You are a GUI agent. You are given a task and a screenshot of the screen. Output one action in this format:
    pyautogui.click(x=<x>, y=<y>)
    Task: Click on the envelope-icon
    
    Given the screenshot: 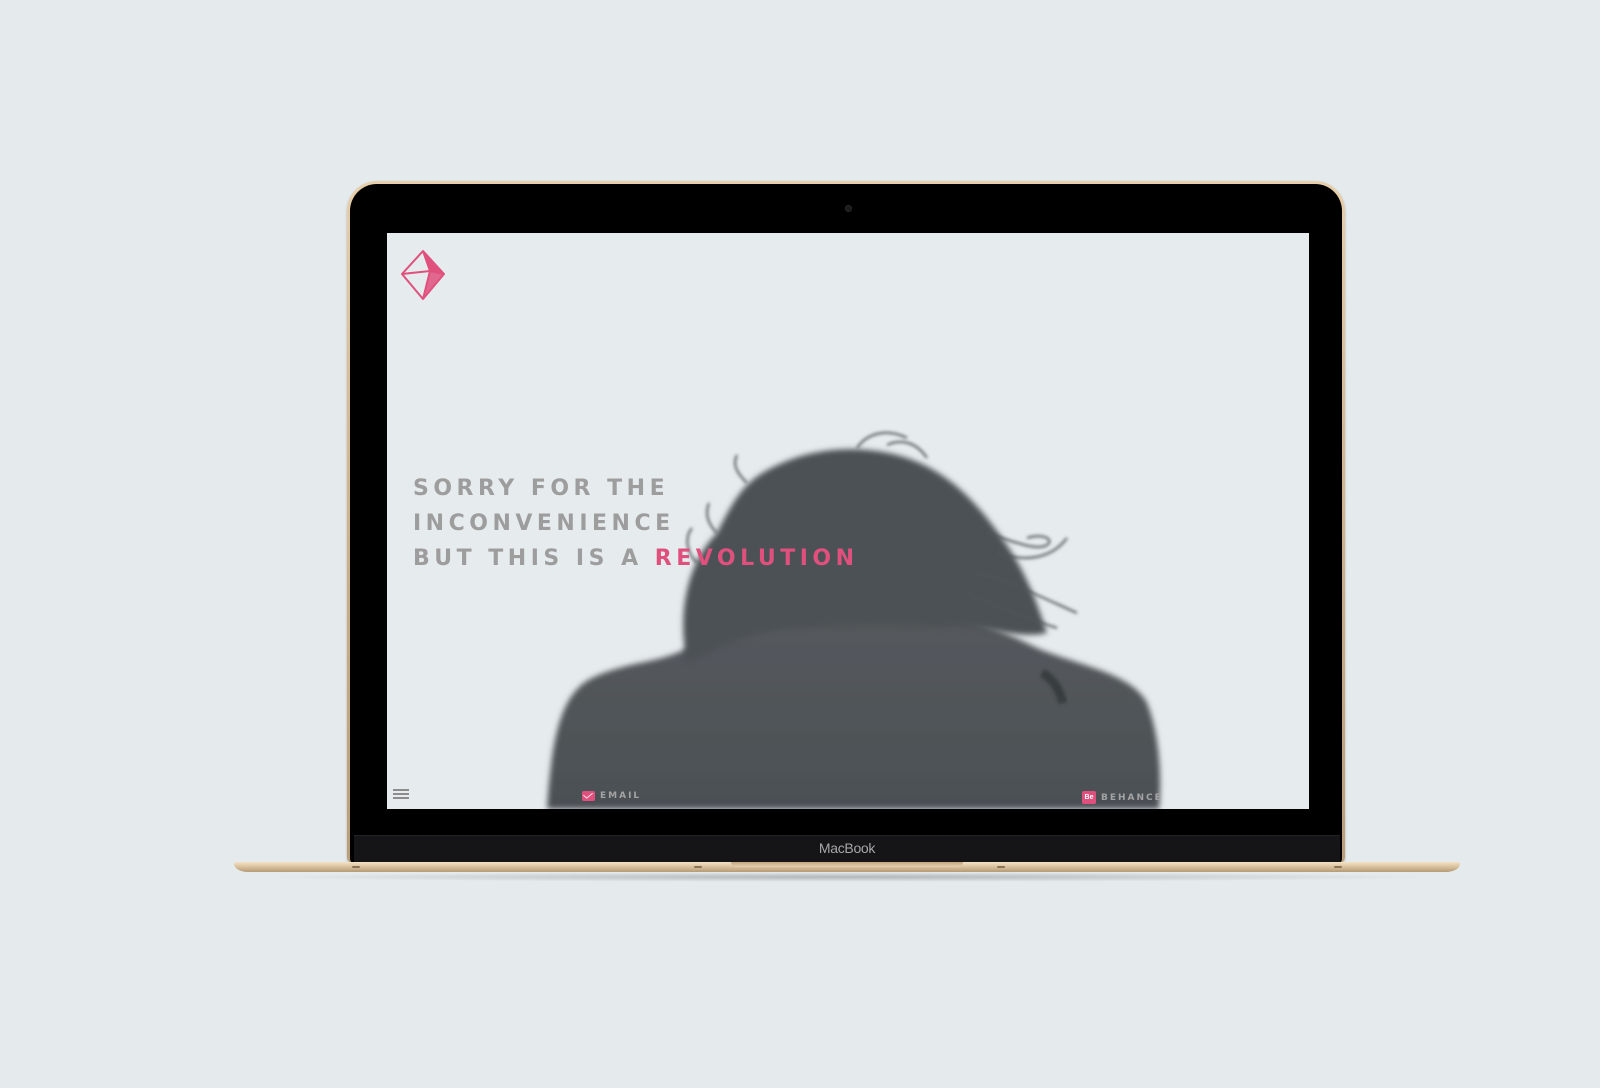 What is the action you would take?
    pyautogui.click(x=588, y=796)
    